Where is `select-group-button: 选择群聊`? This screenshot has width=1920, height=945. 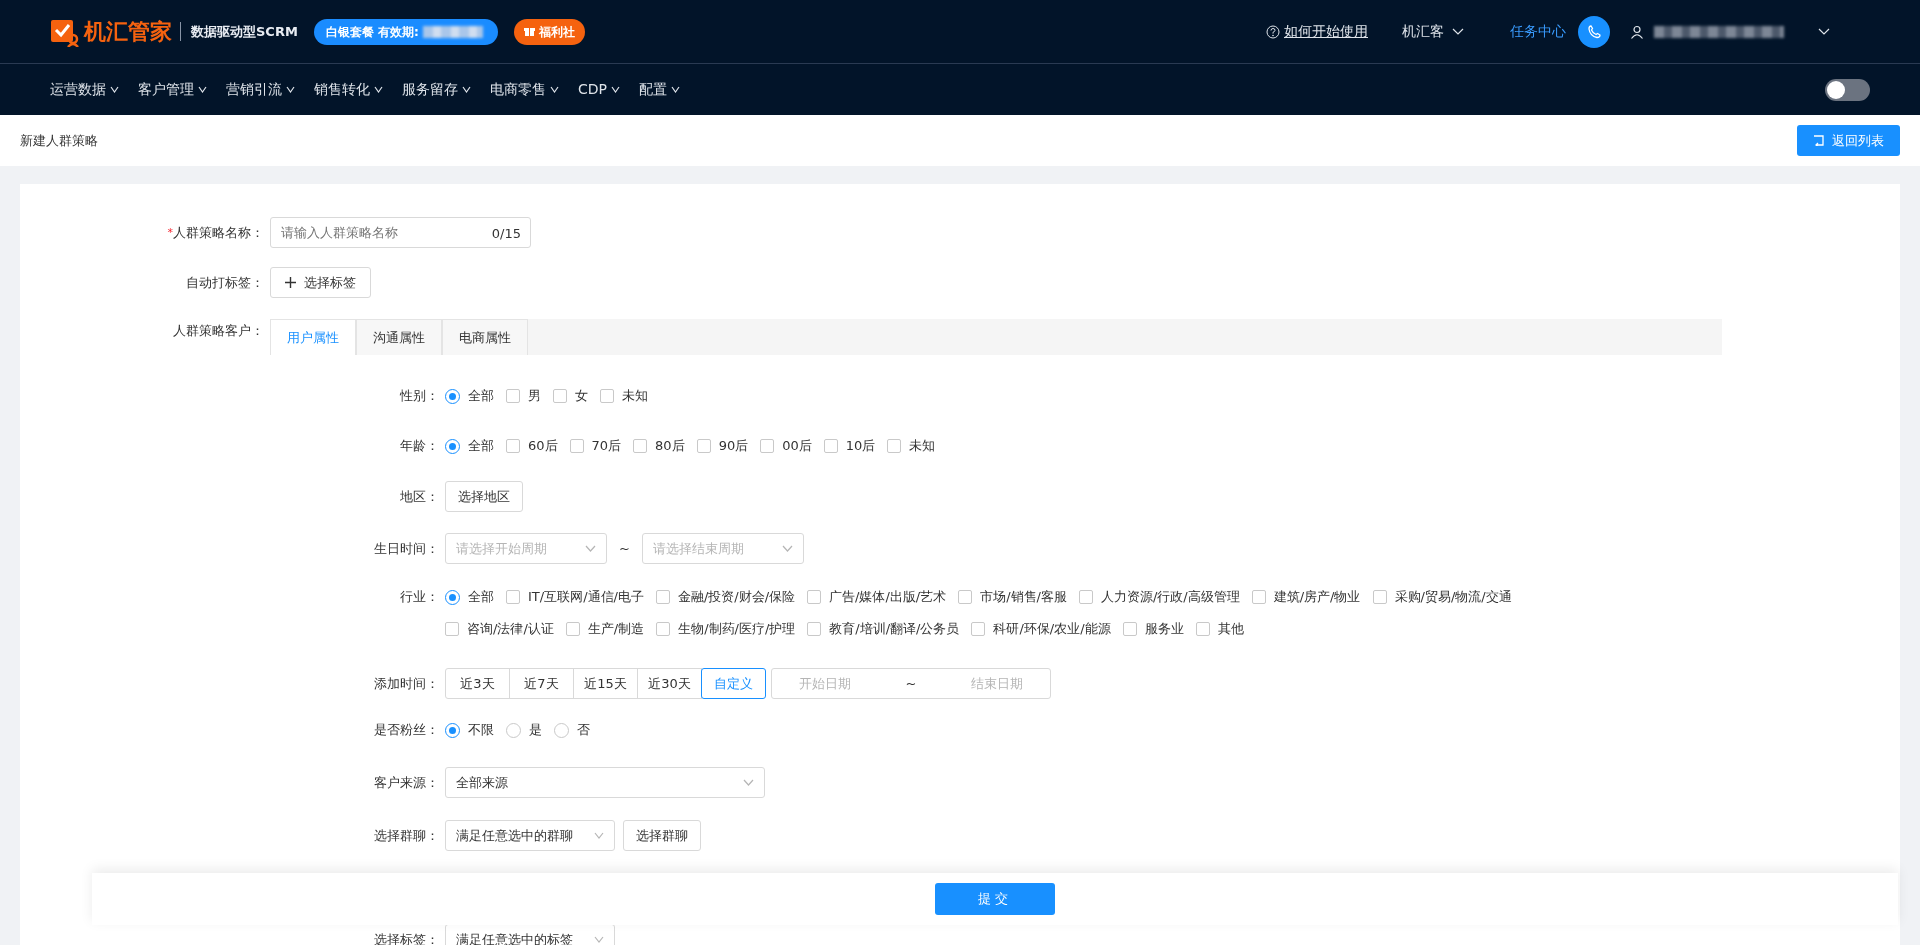 select-group-button: 选择群聊 is located at coordinates (662, 835).